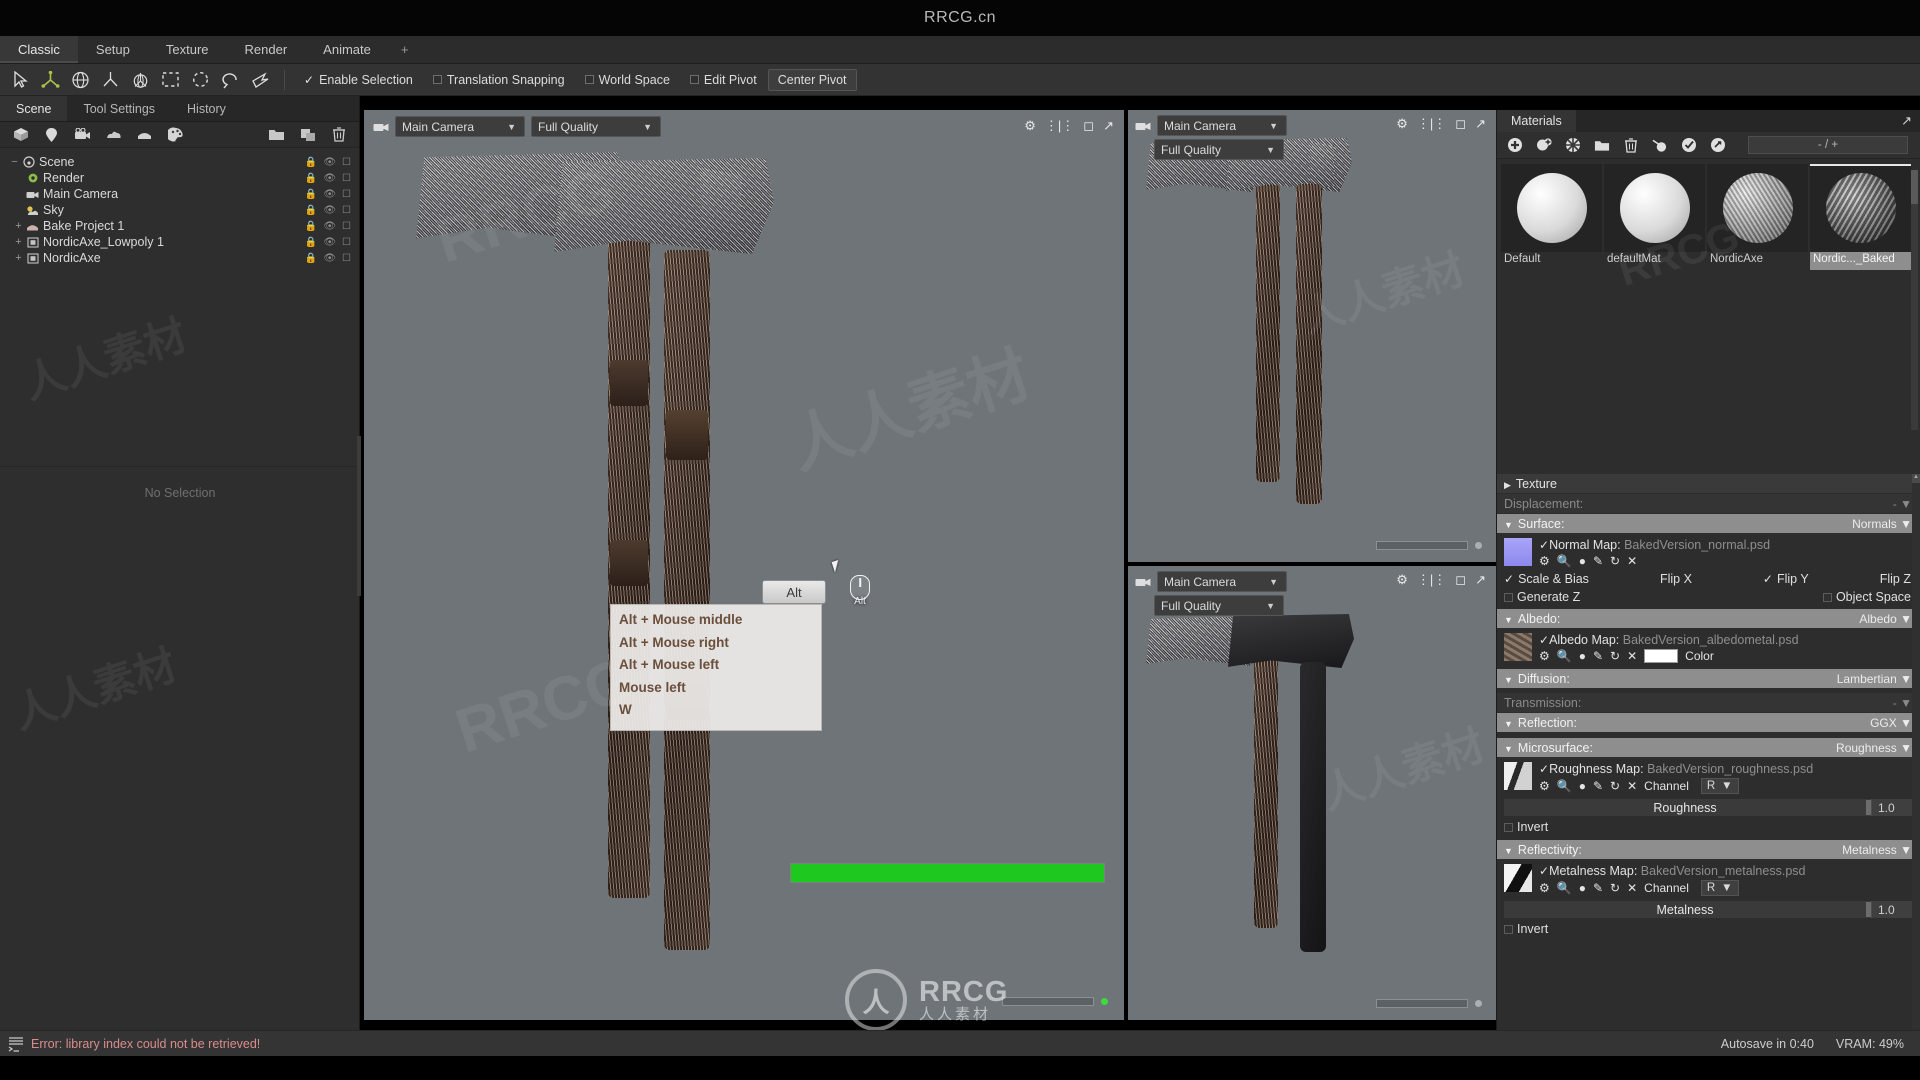 The height and width of the screenshot is (1080, 1920). What do you see at coordinates (1708, 523) in the screenshot?
I see `property-section-surface: ▼ Surface: Normals ▼` at bounding box center [1708, 523].